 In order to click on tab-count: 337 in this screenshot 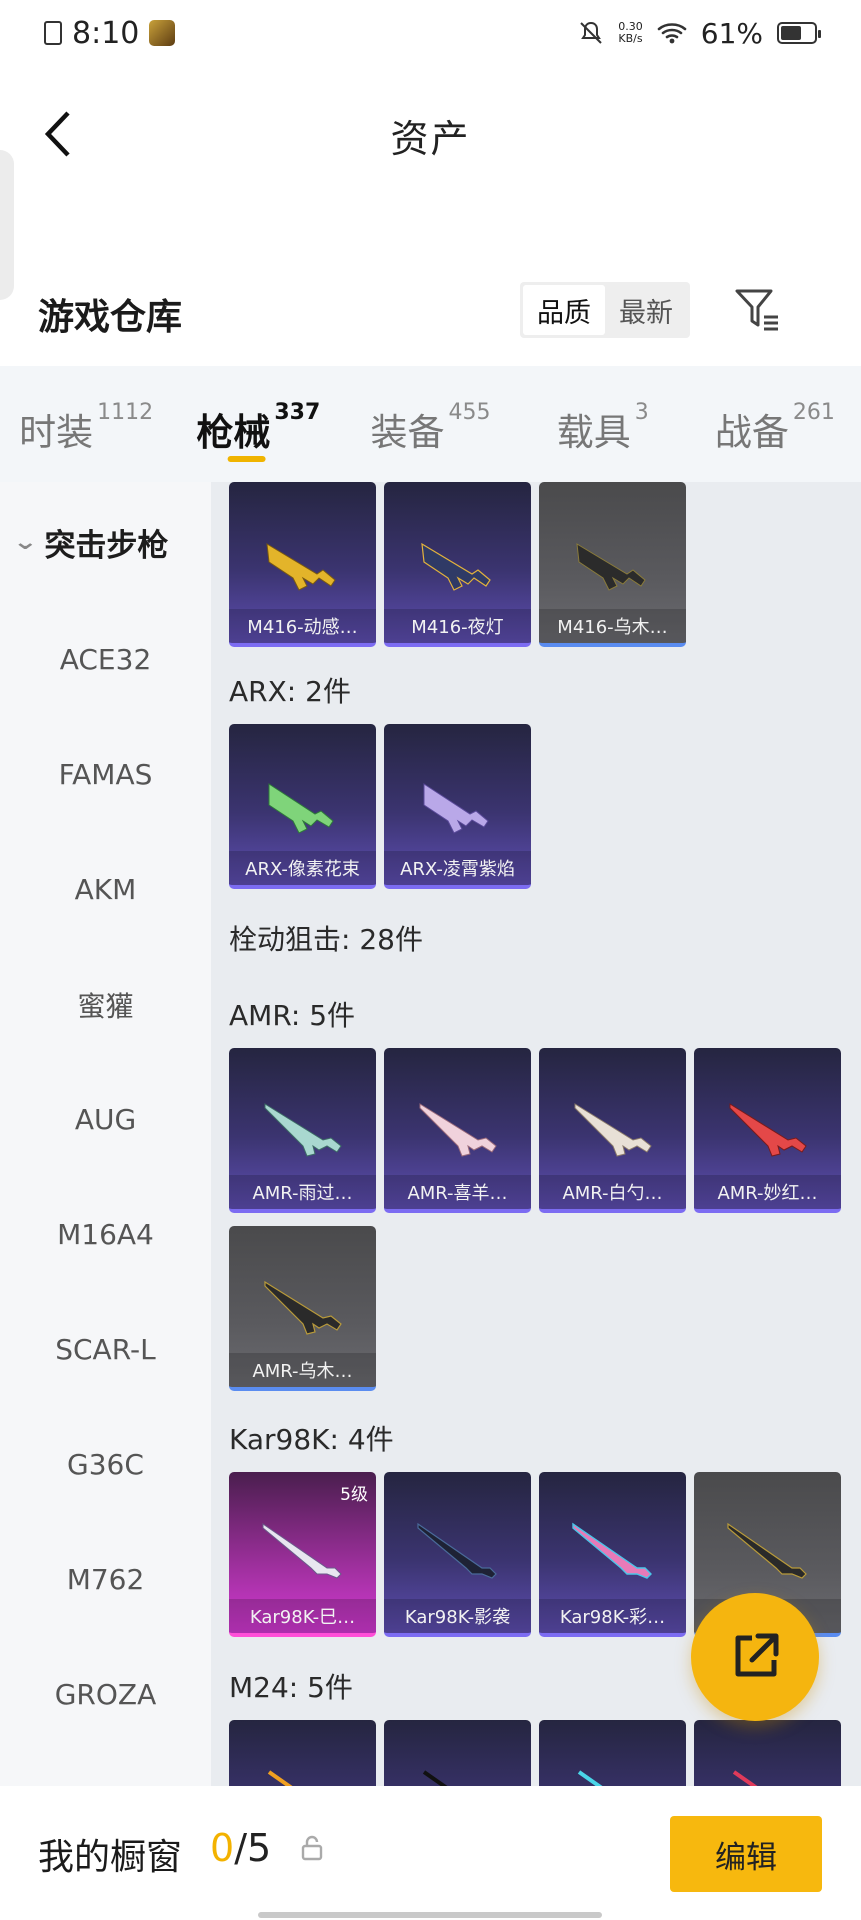, I will do `click(297, 412)`.